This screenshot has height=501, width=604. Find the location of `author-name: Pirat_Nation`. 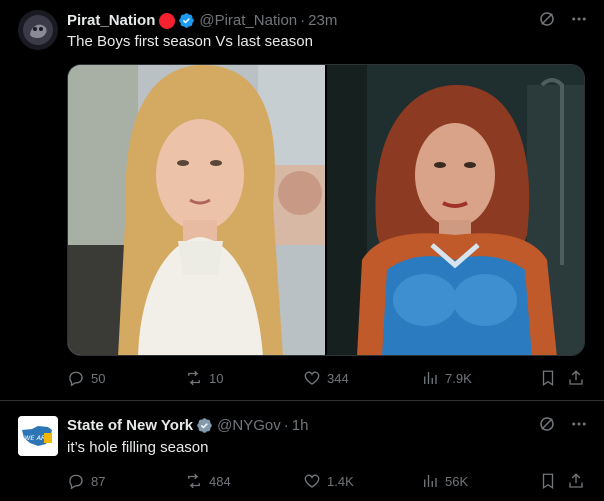

author-name: Pirat_Nation is located at coordinates (111, 20).